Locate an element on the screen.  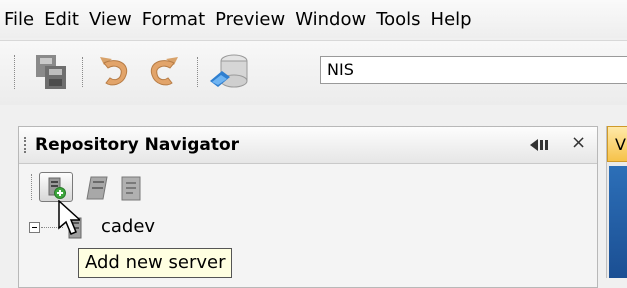
editor-tab: V is located at coordinates (617, 144).